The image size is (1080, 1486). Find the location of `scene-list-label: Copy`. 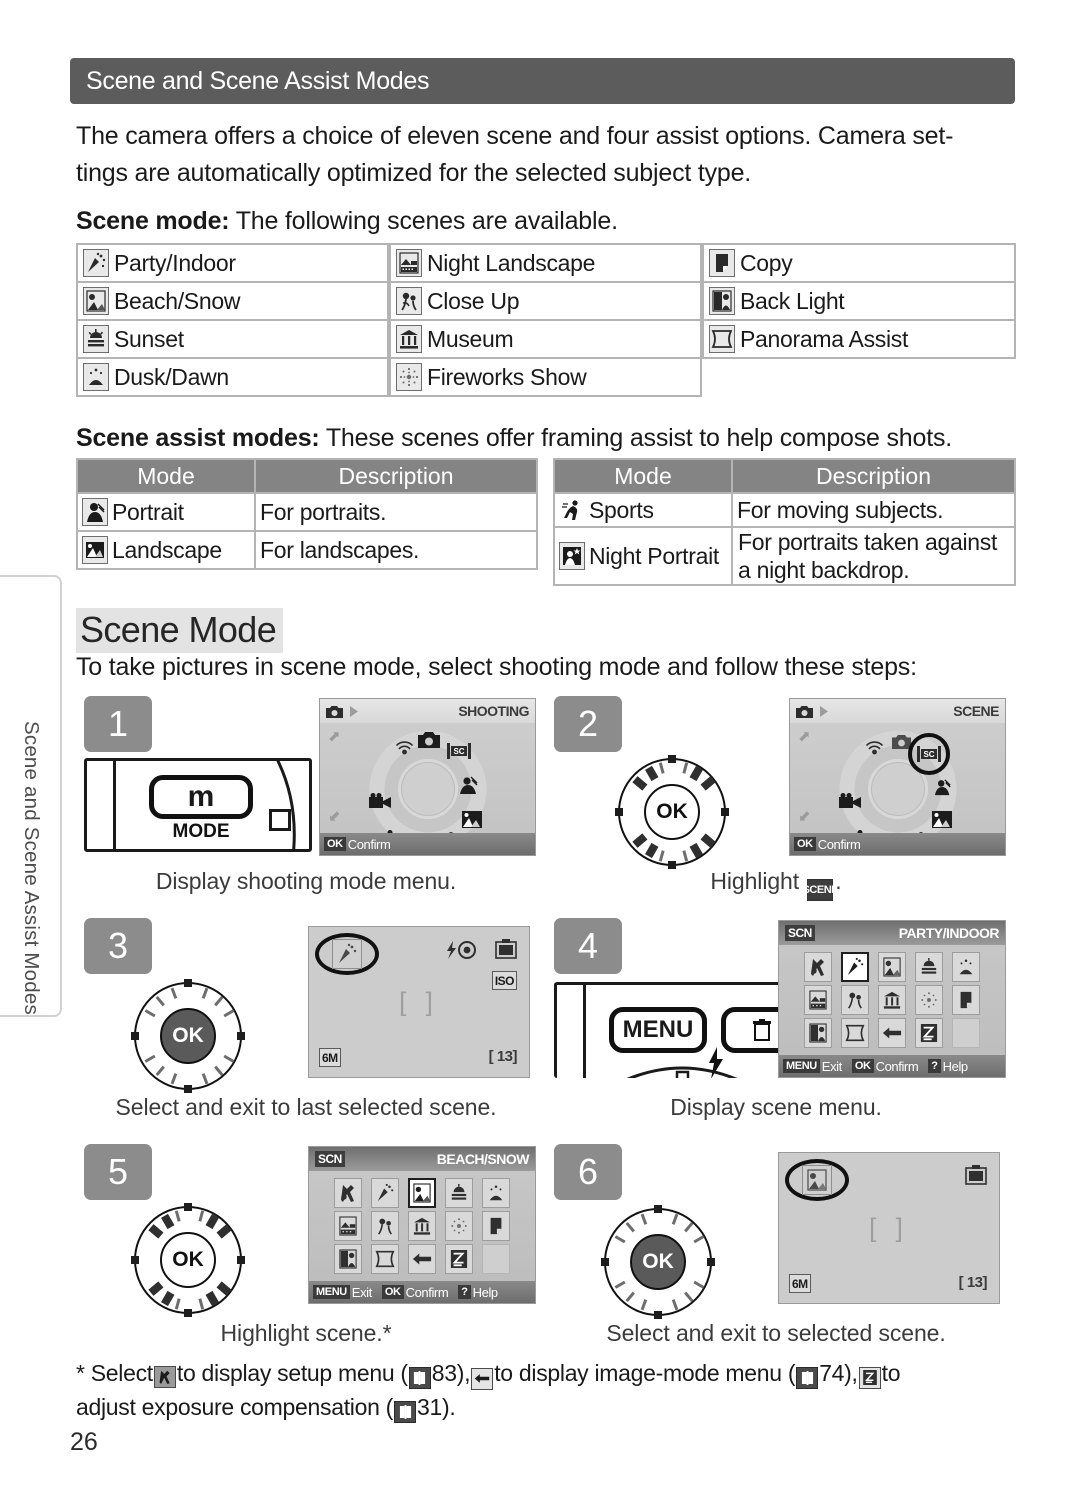

scene-list-label: Copy is located at coordinates (766, 262).